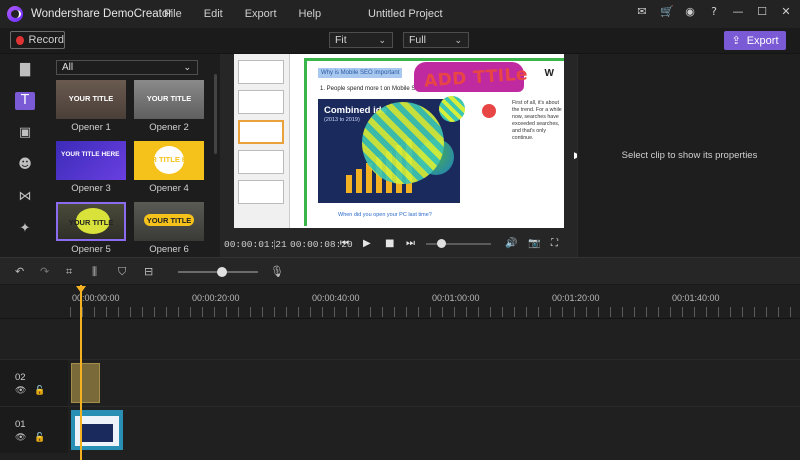  What do you see at coordinates (91, 160) in the screenshot?
I see `opener-3-thumb: YOUR TITLE HERE` at bounding box center [91, 160].